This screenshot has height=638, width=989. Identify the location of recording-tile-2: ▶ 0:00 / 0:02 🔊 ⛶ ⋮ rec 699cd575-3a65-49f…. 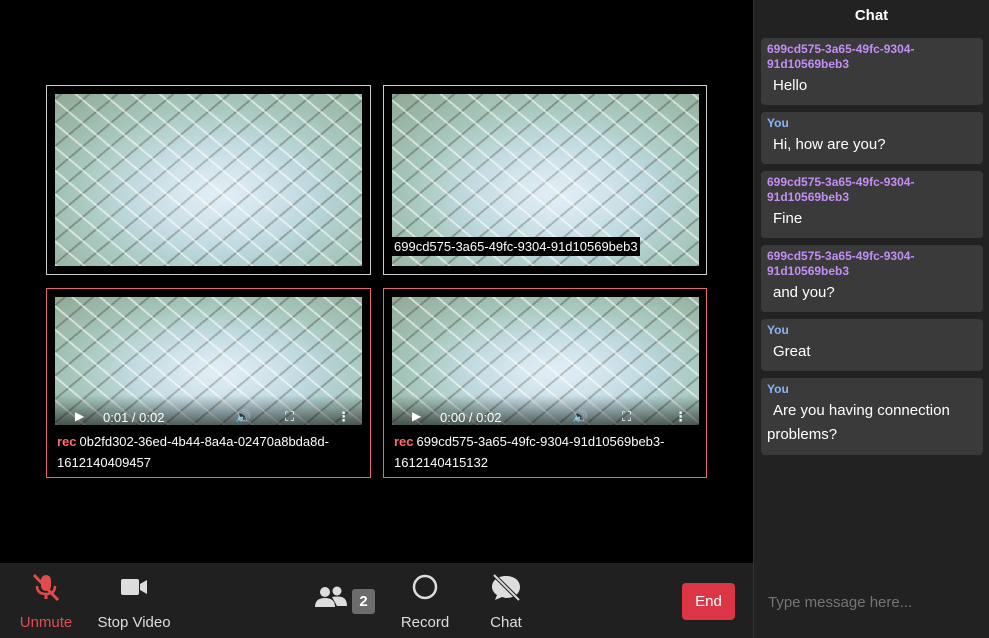
(545, 383).